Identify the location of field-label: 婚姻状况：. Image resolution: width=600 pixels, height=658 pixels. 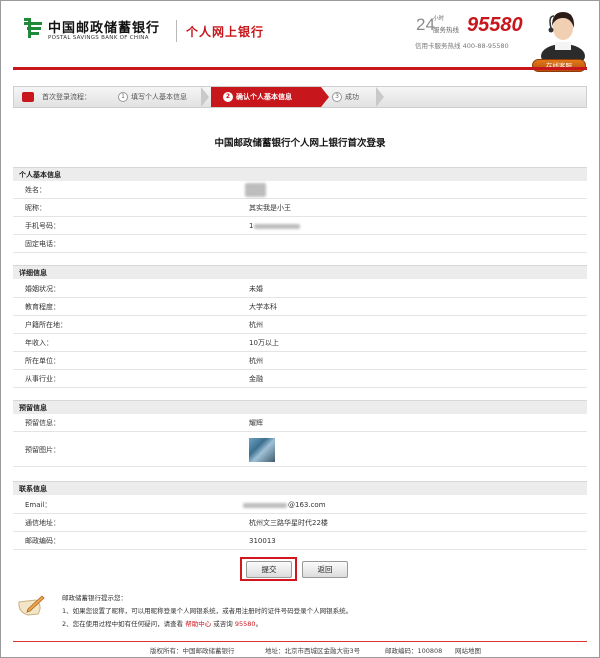
(42, 289).